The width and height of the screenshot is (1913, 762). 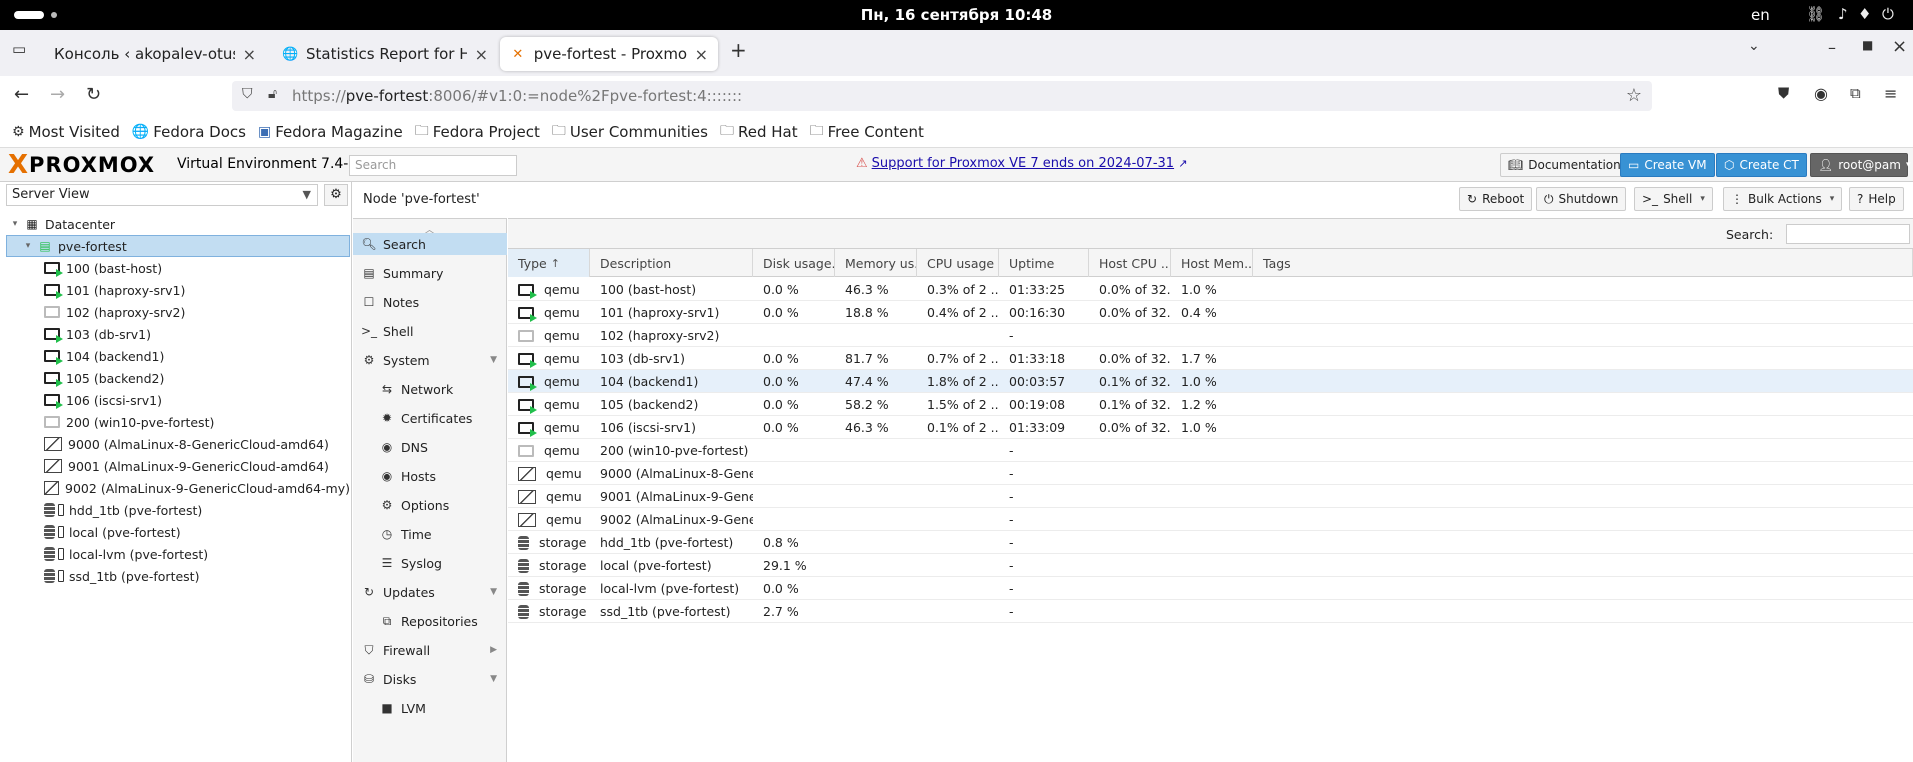 I want to click on node-menu-item-repositories: ⧉ Repositories, so click(x=430, y=621).